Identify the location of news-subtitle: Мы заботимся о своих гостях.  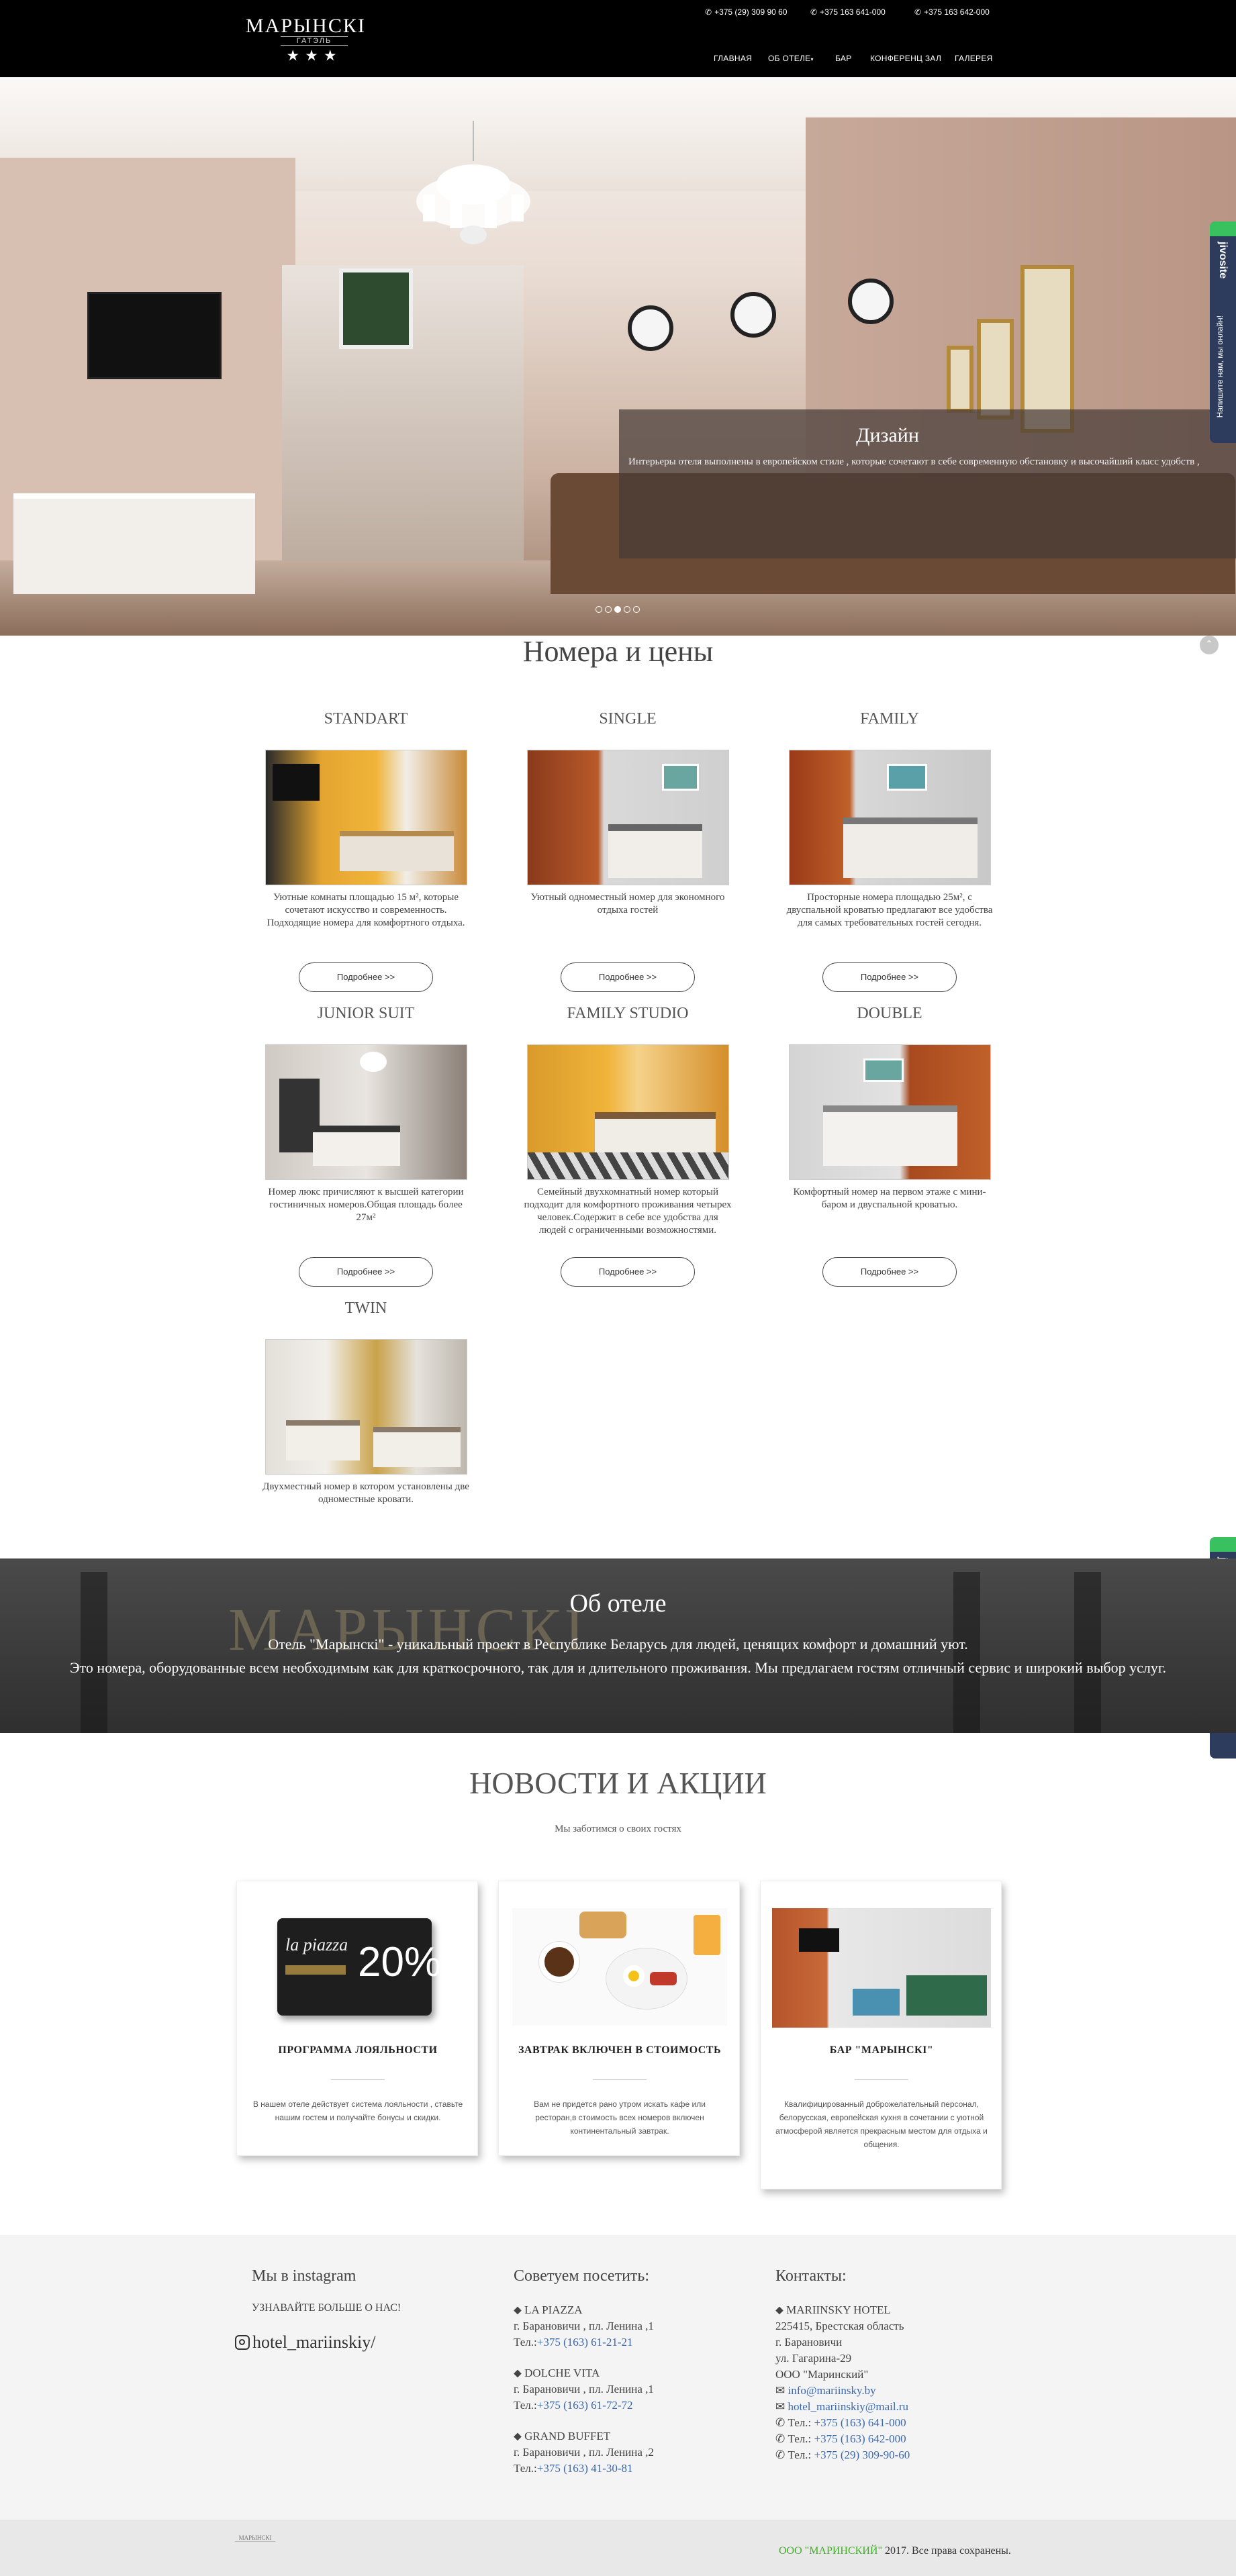
(618, 1829).